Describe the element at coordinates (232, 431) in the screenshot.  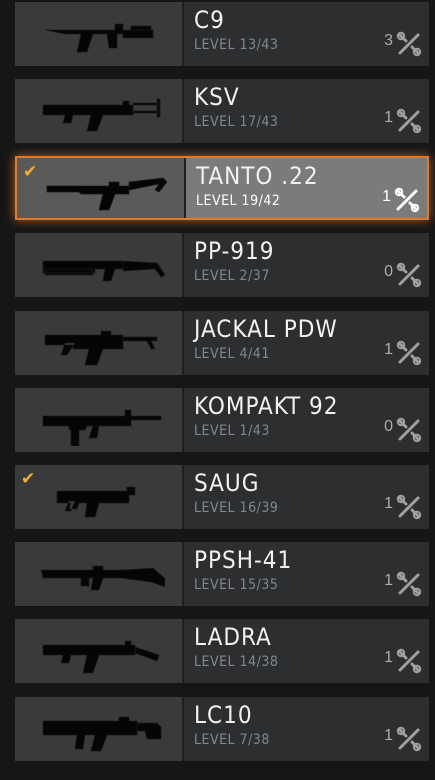
I see `weapon-level: LEVEL 1/43` at that location.